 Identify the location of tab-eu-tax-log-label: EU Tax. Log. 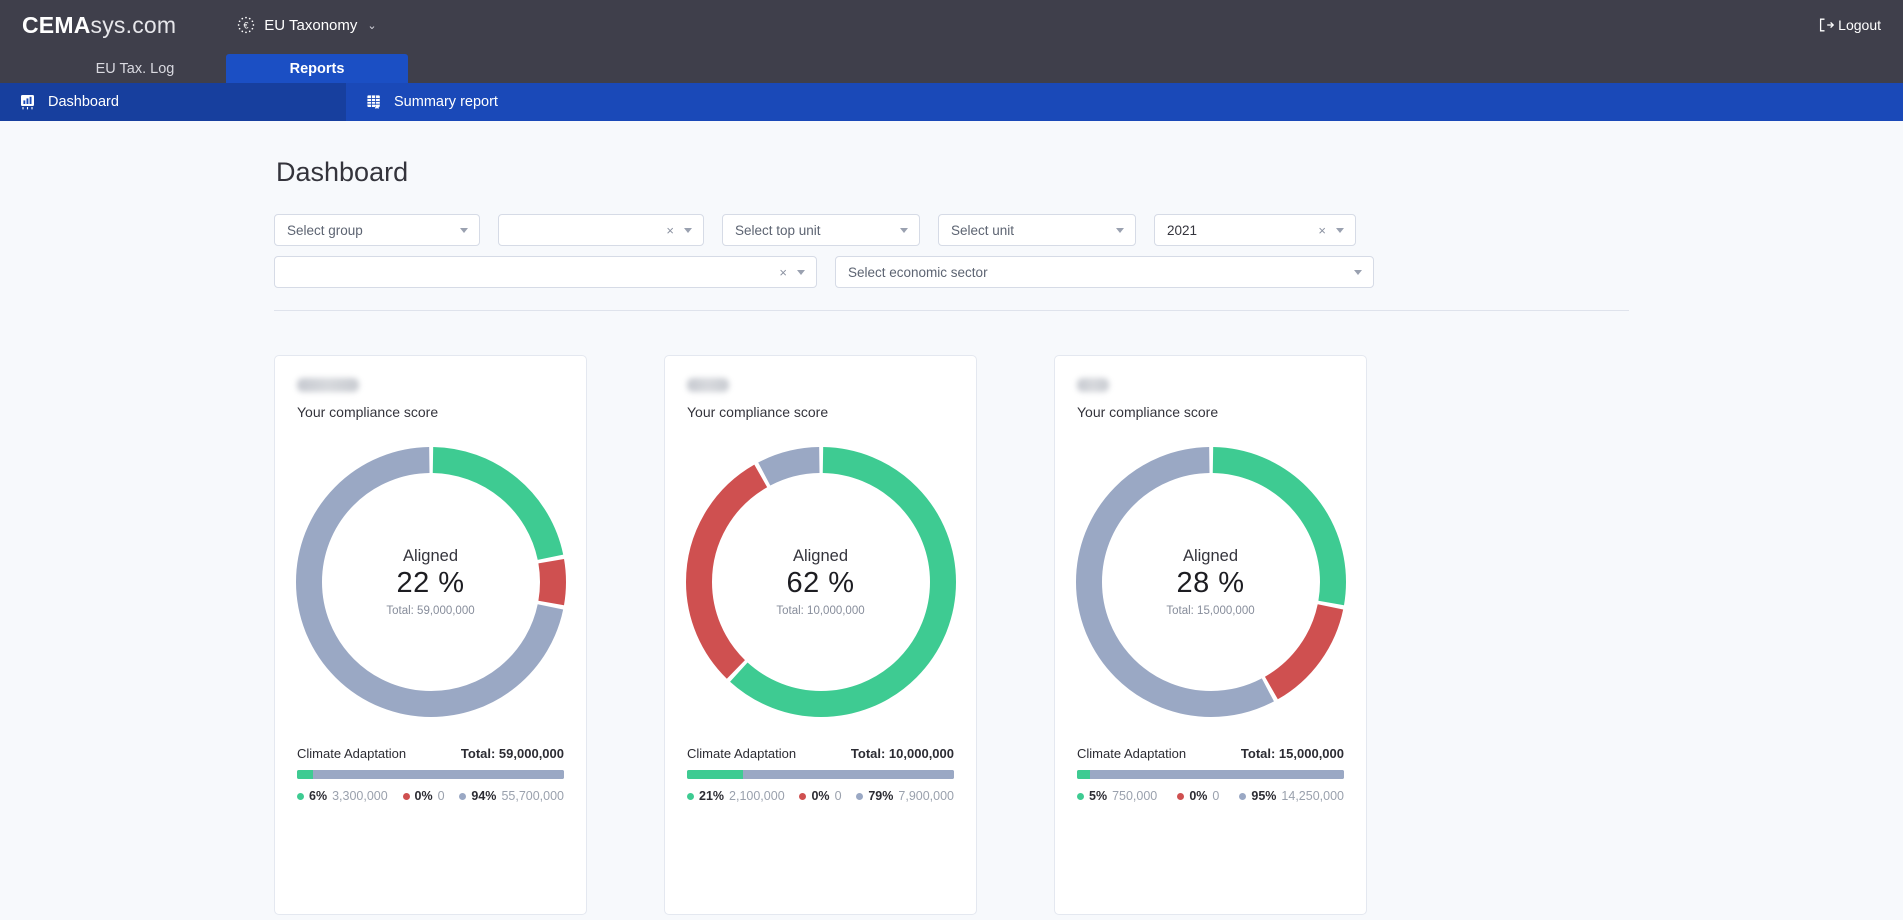
(135, 68).